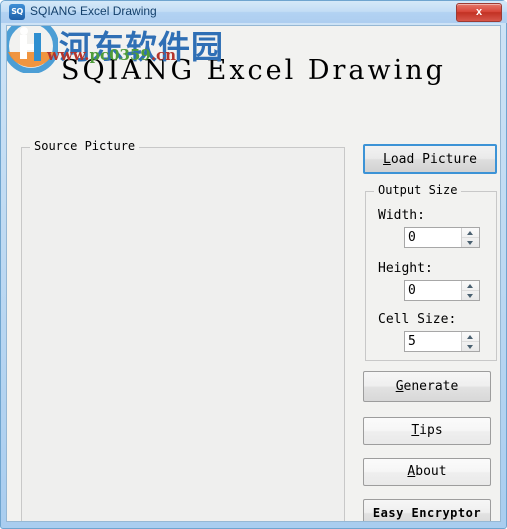  I want to click on cell-size-spin-up-button, so click(470, 337).